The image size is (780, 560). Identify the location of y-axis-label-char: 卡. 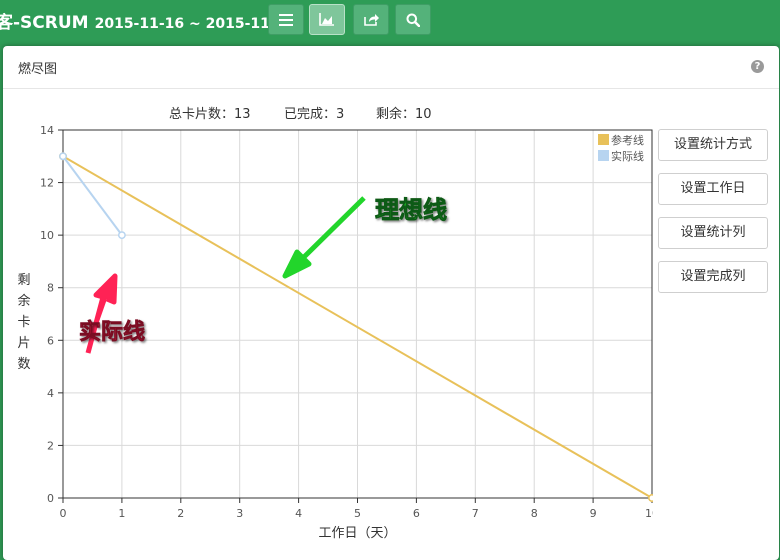
(23, 322).